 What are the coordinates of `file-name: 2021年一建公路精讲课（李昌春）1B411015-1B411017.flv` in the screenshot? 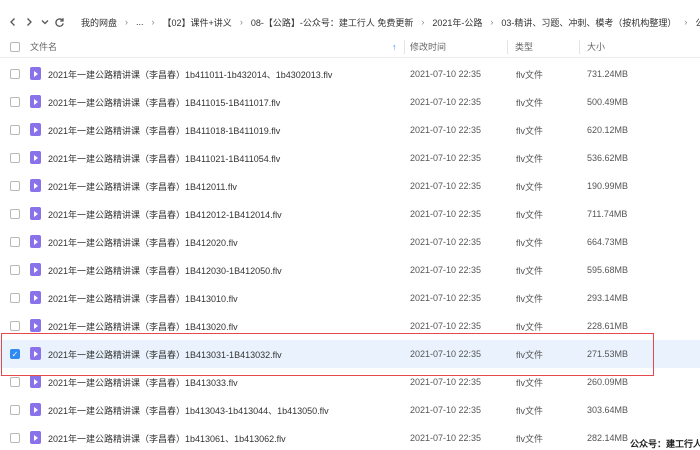 It's located at (164, 102).